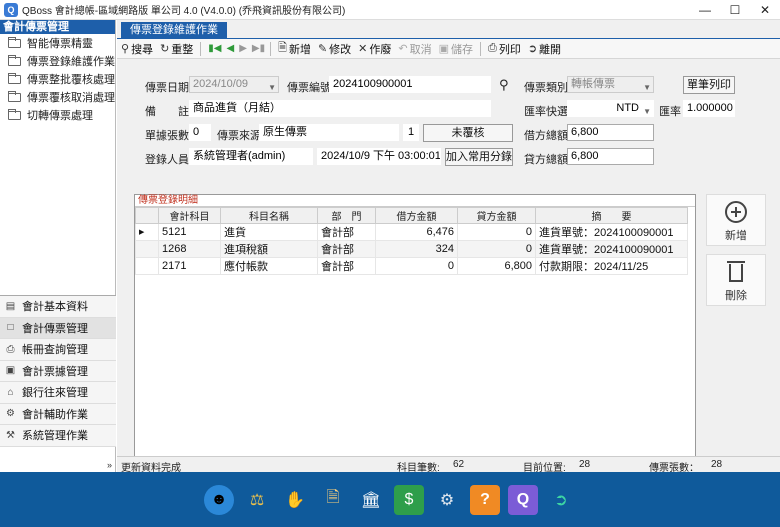 The image size is (780, 527). What do you see at coordinates (409, 499) in the screenshot?
I see `money-icon: $` at bounding box center [409, 499].